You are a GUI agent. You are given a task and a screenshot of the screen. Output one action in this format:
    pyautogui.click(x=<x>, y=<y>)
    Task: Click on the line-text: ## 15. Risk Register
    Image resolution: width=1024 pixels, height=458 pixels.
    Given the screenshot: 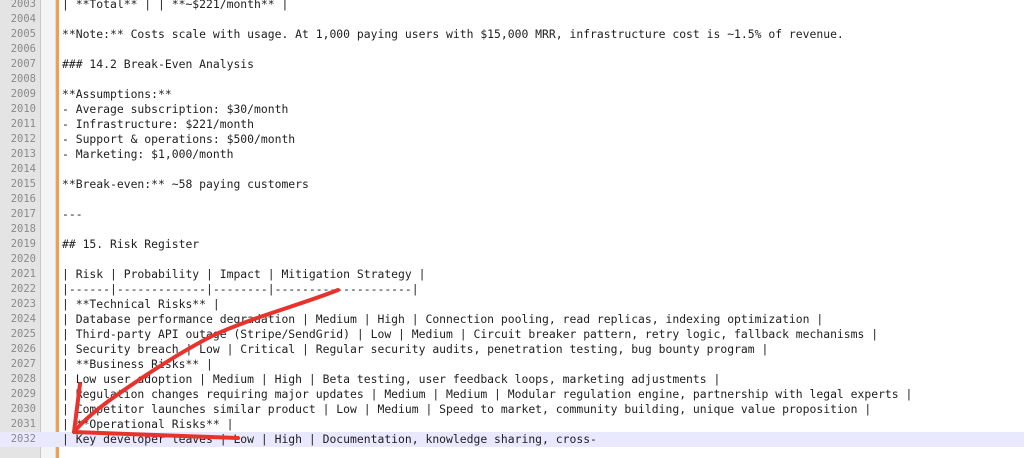 What is the action you would take?
    pyautogui.click(x=131, y=244)
    